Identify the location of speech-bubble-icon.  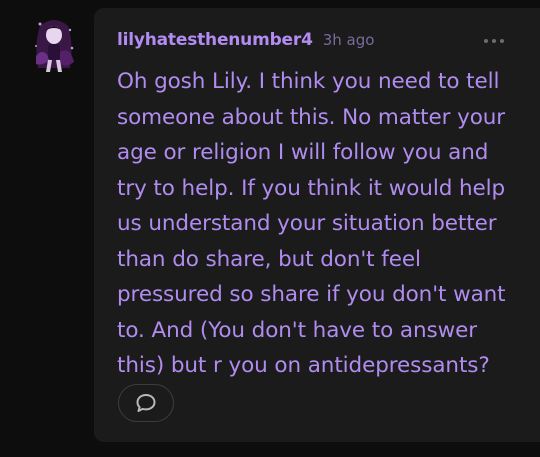
(146, 403).